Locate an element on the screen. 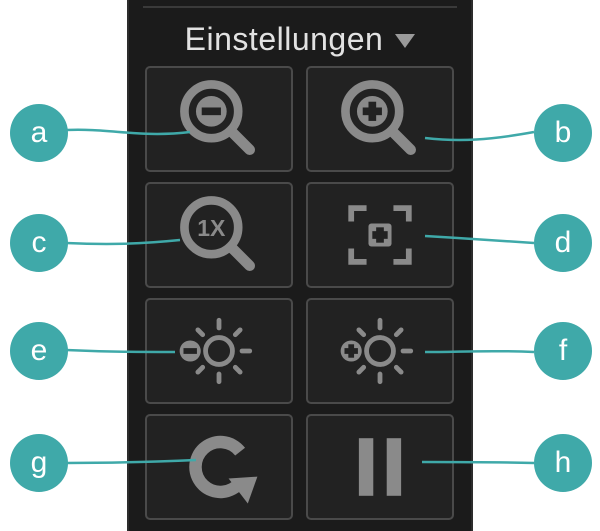  callout-e: e is located at coordinates (39, 351).